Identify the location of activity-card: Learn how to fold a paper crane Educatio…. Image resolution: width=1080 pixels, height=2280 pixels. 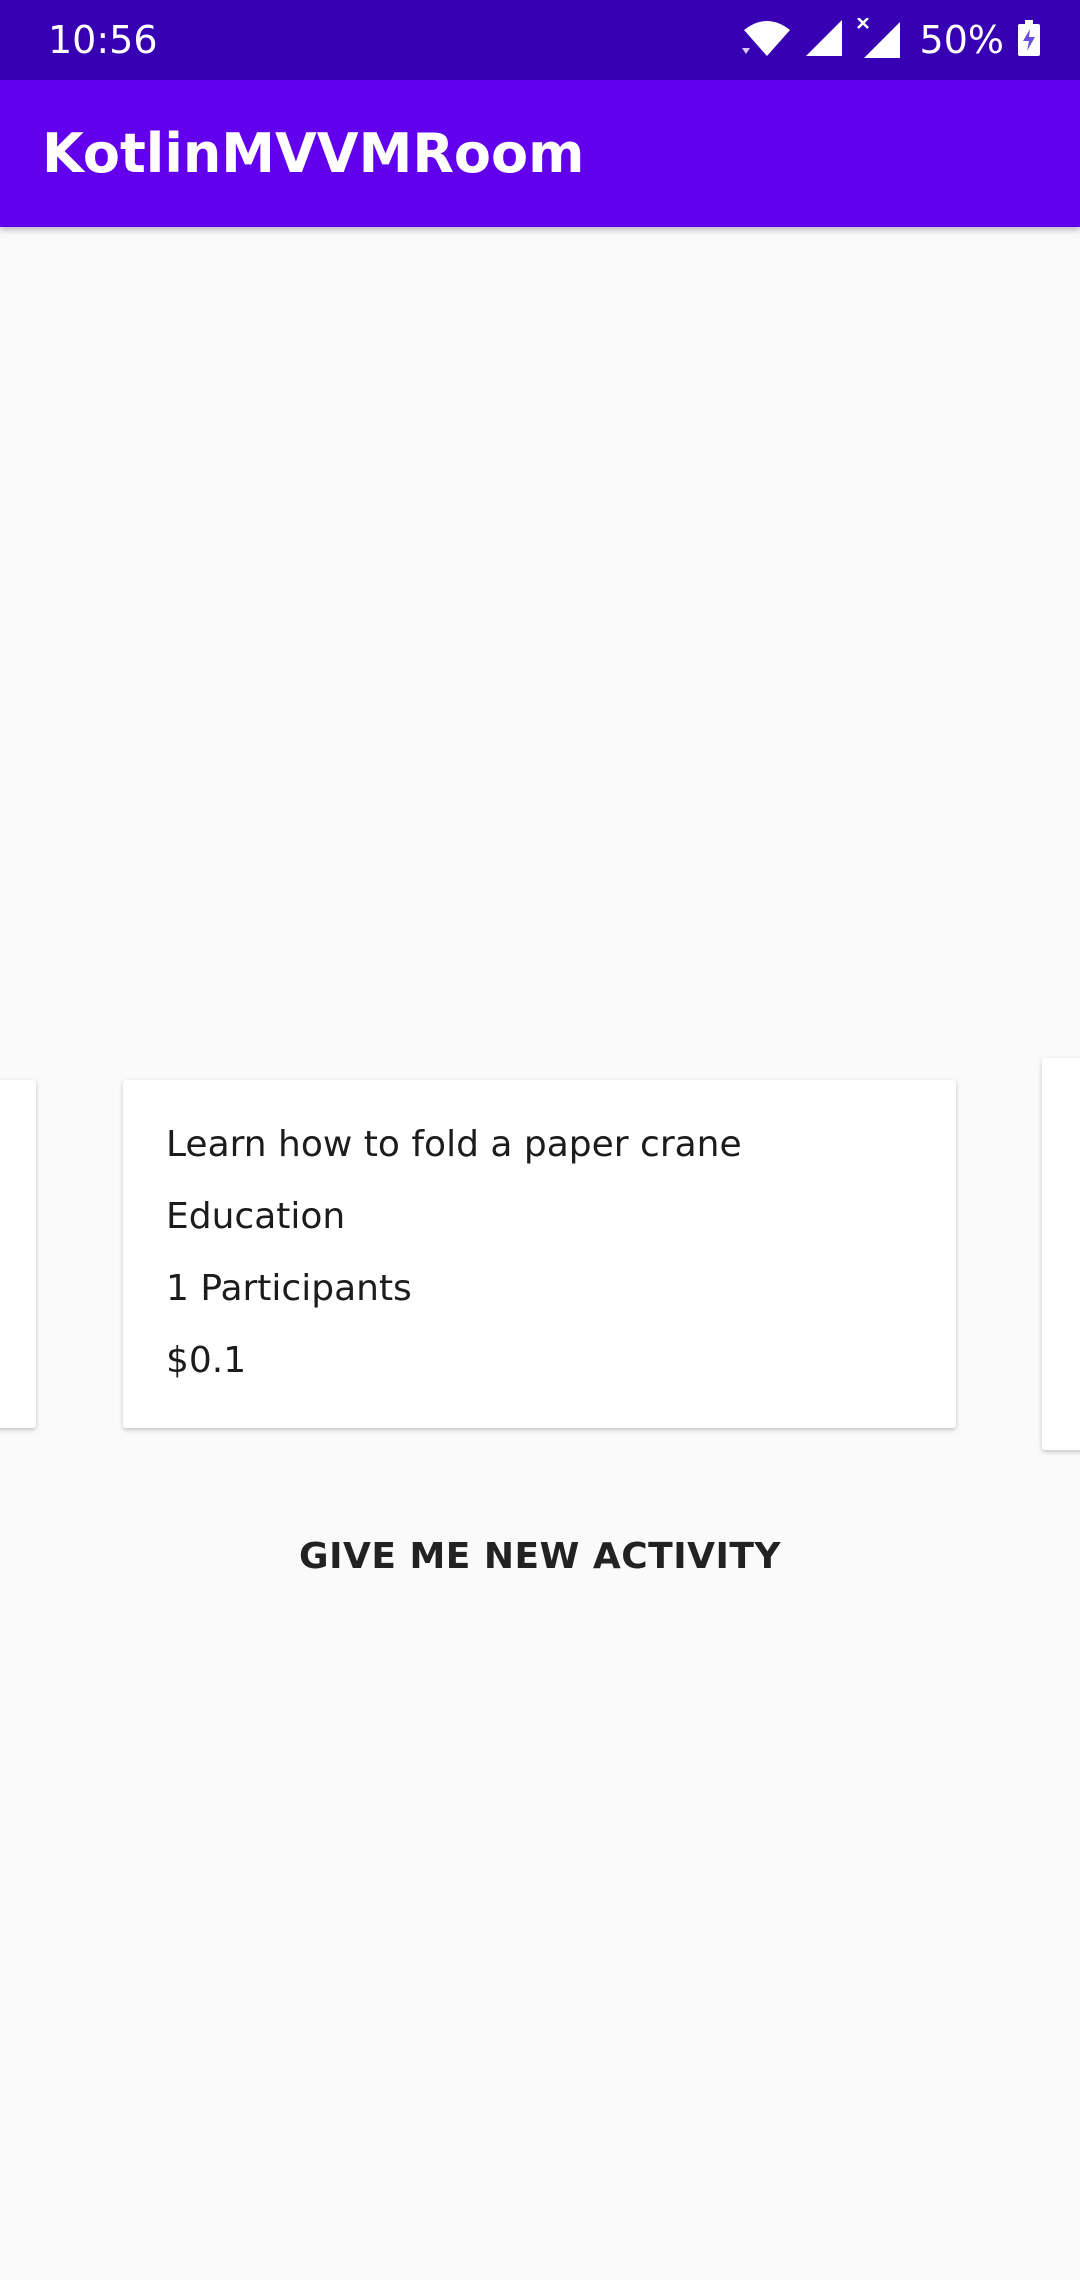
(539, 1254).